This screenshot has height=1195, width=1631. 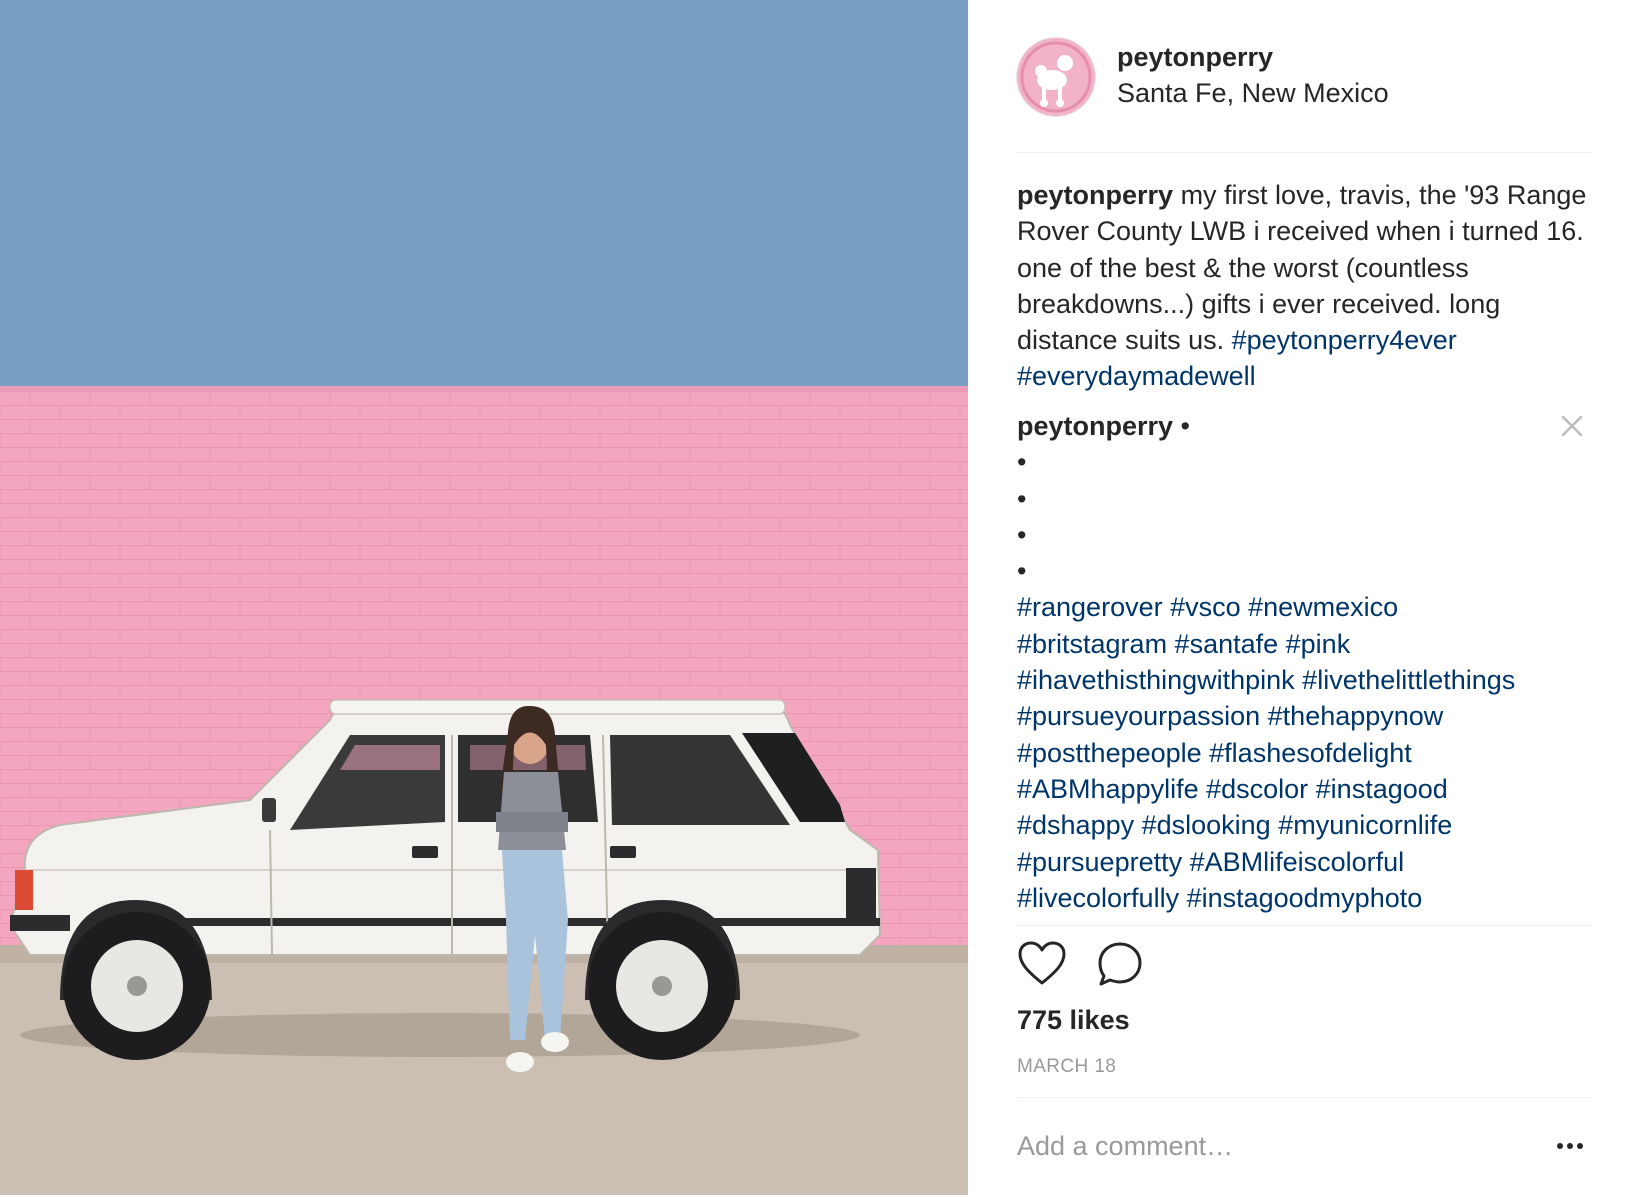 What do you see at coordinates (1297, 644) in the screenshot?
I see `comment-hashtag-line: #britstagram #santafe #pink` at bounding box center [1297, 644].